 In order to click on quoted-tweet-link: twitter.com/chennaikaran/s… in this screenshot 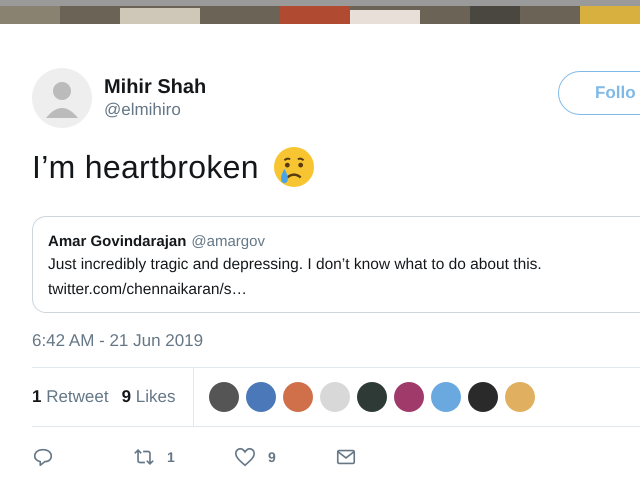, I will do `click(344, 289)`.